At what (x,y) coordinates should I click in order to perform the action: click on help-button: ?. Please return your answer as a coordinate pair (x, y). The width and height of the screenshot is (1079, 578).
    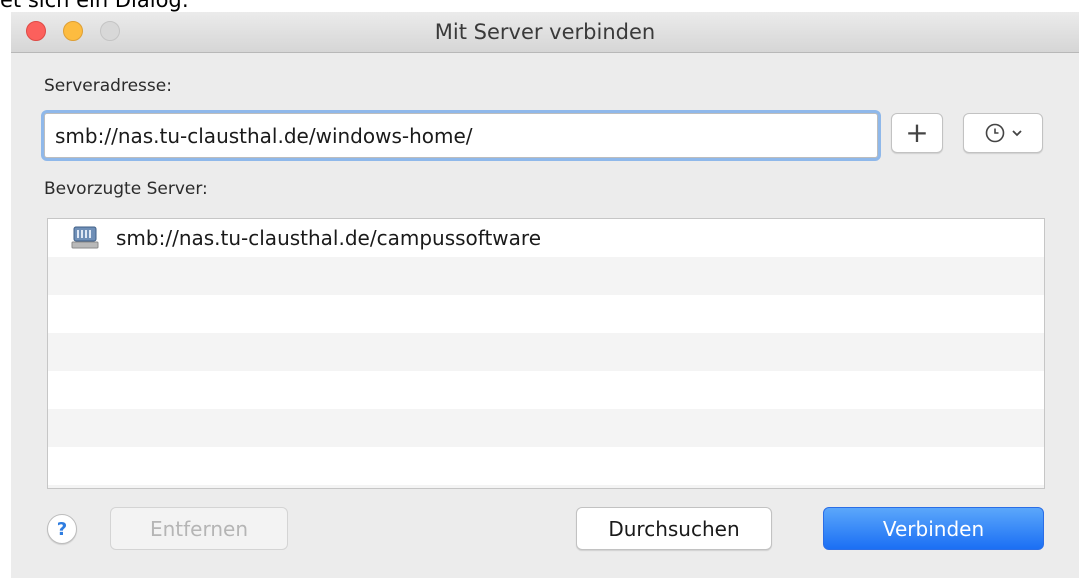
    Looking at the image, I should click on (62, 529).